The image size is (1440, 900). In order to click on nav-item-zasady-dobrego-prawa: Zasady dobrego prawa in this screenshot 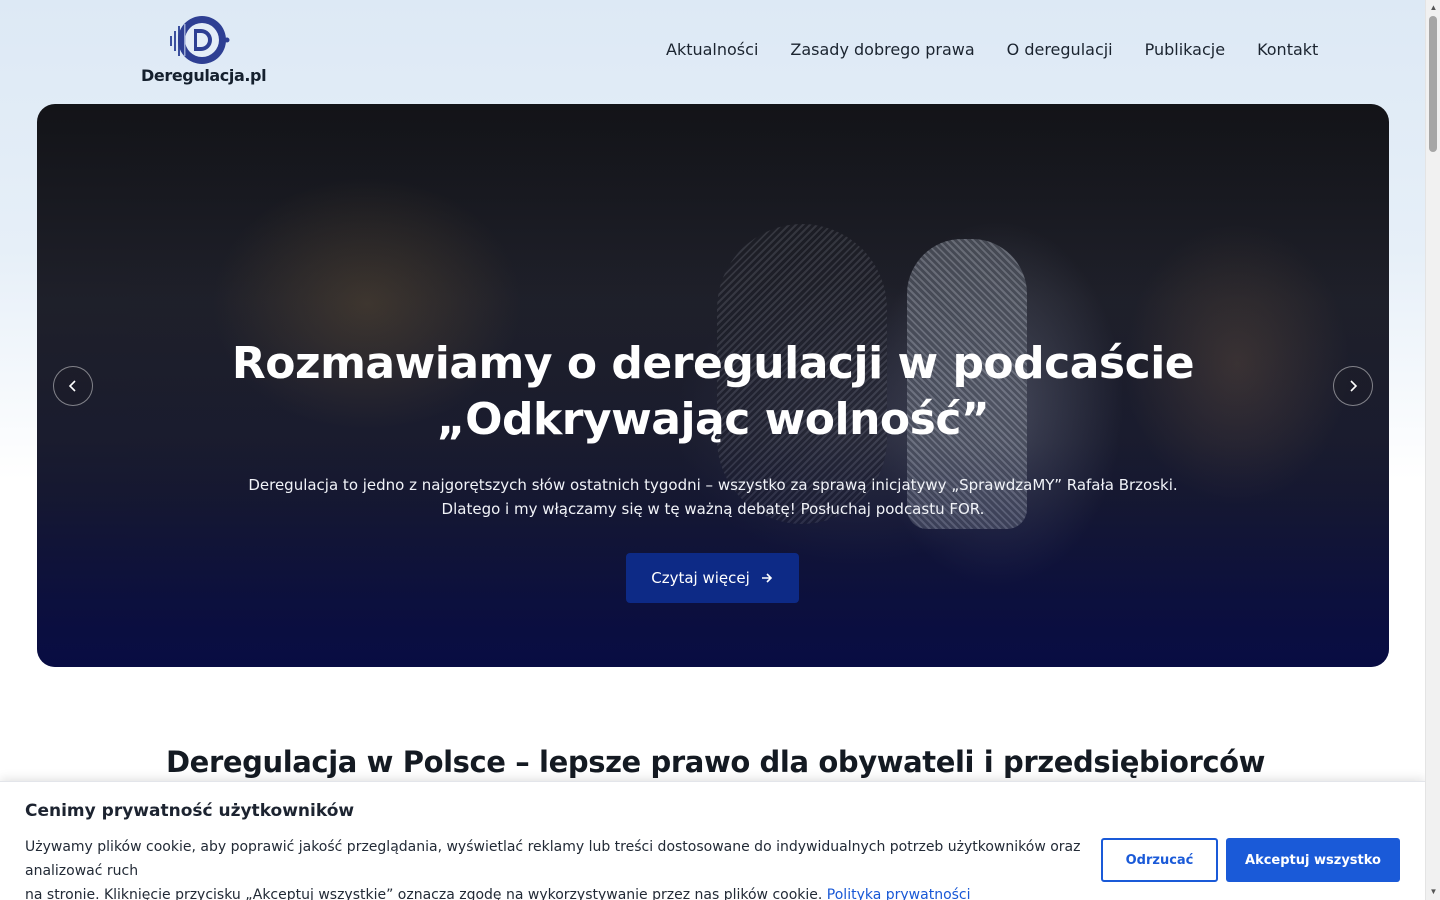, I will do `click(882, 49)`.